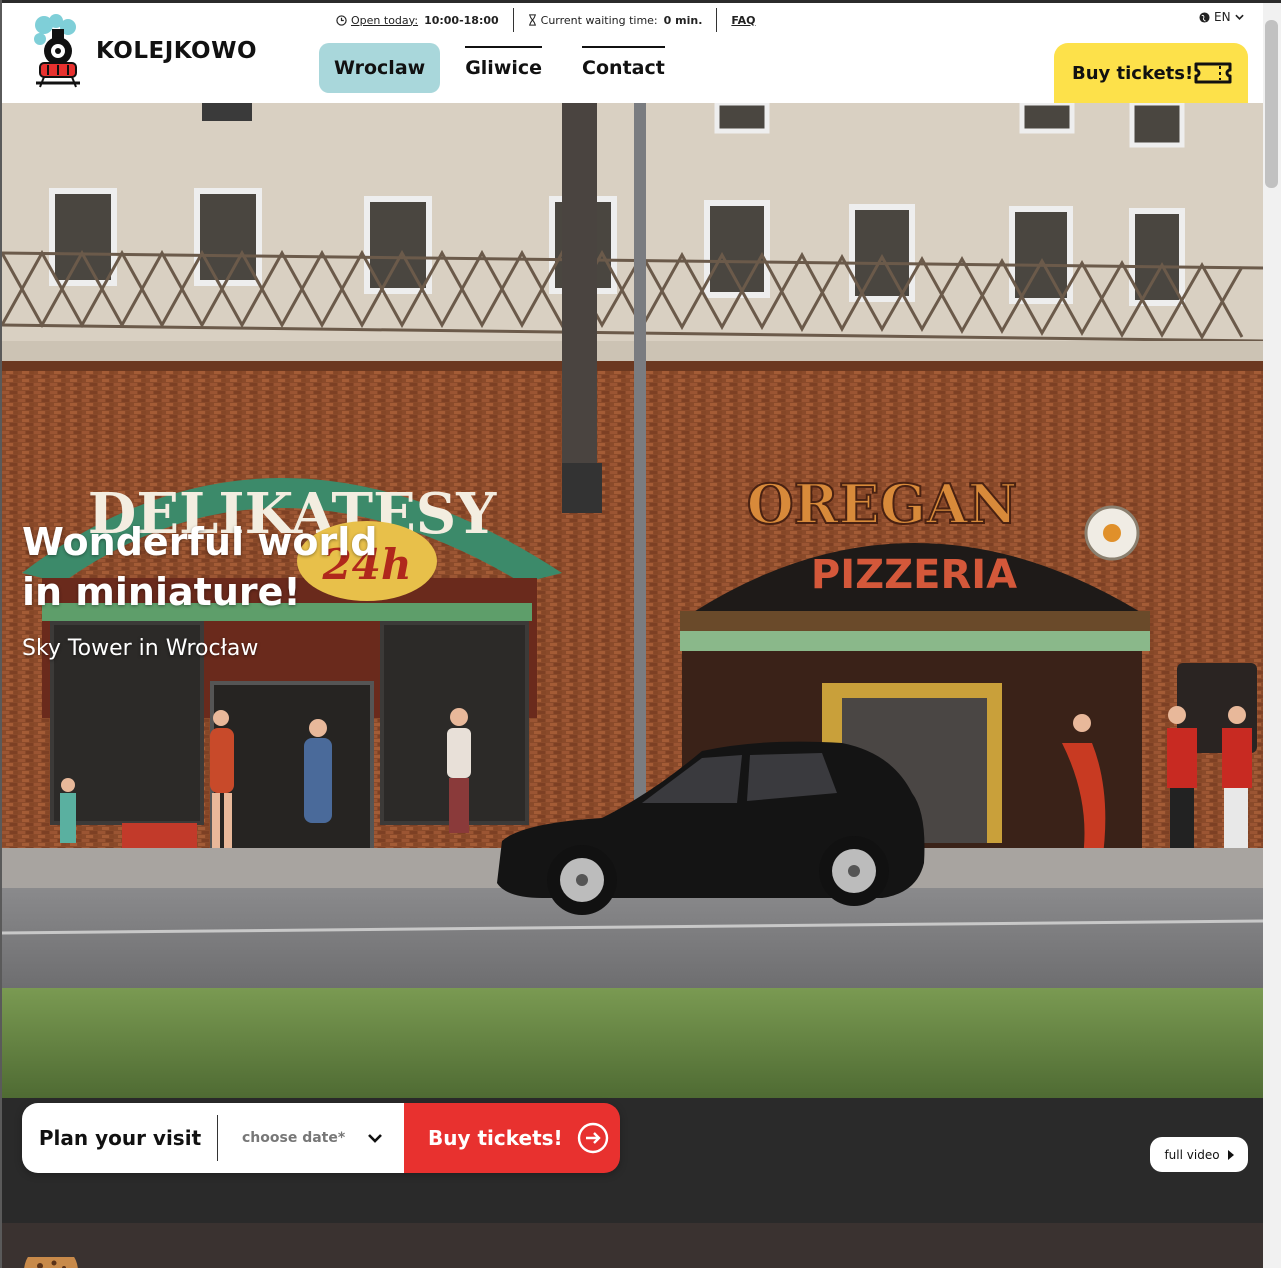  I want to click on hero-title: Wonderful world in miniature!, so click(232, 567).